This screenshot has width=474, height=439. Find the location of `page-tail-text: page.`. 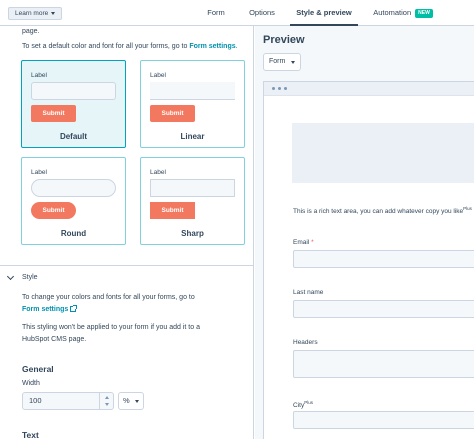

page-tail-text: page. is located at coordinates (31, 31).